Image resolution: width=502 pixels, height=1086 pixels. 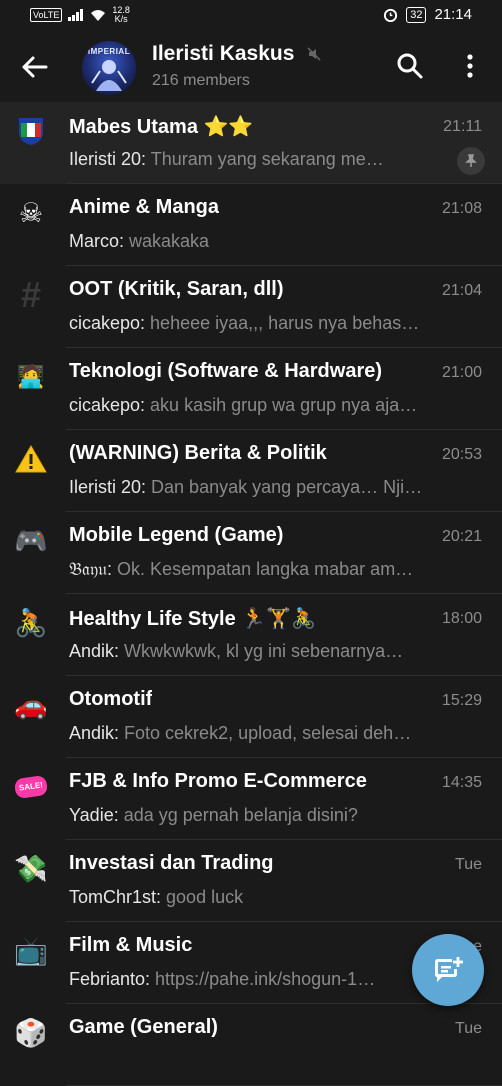 I want to click on cyclist-icon: 🚴, so click(x=31, y=623).